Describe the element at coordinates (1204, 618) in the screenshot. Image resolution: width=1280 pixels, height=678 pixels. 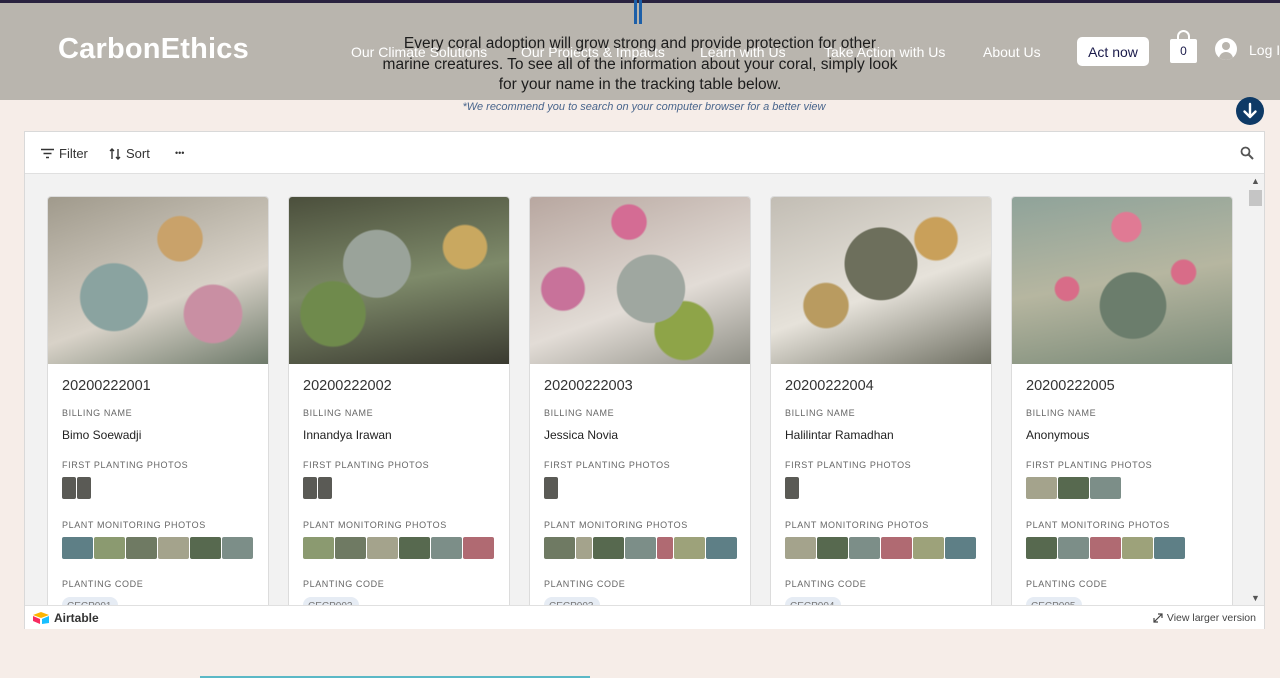
I see `view-larger-link: View larger version` at that location.